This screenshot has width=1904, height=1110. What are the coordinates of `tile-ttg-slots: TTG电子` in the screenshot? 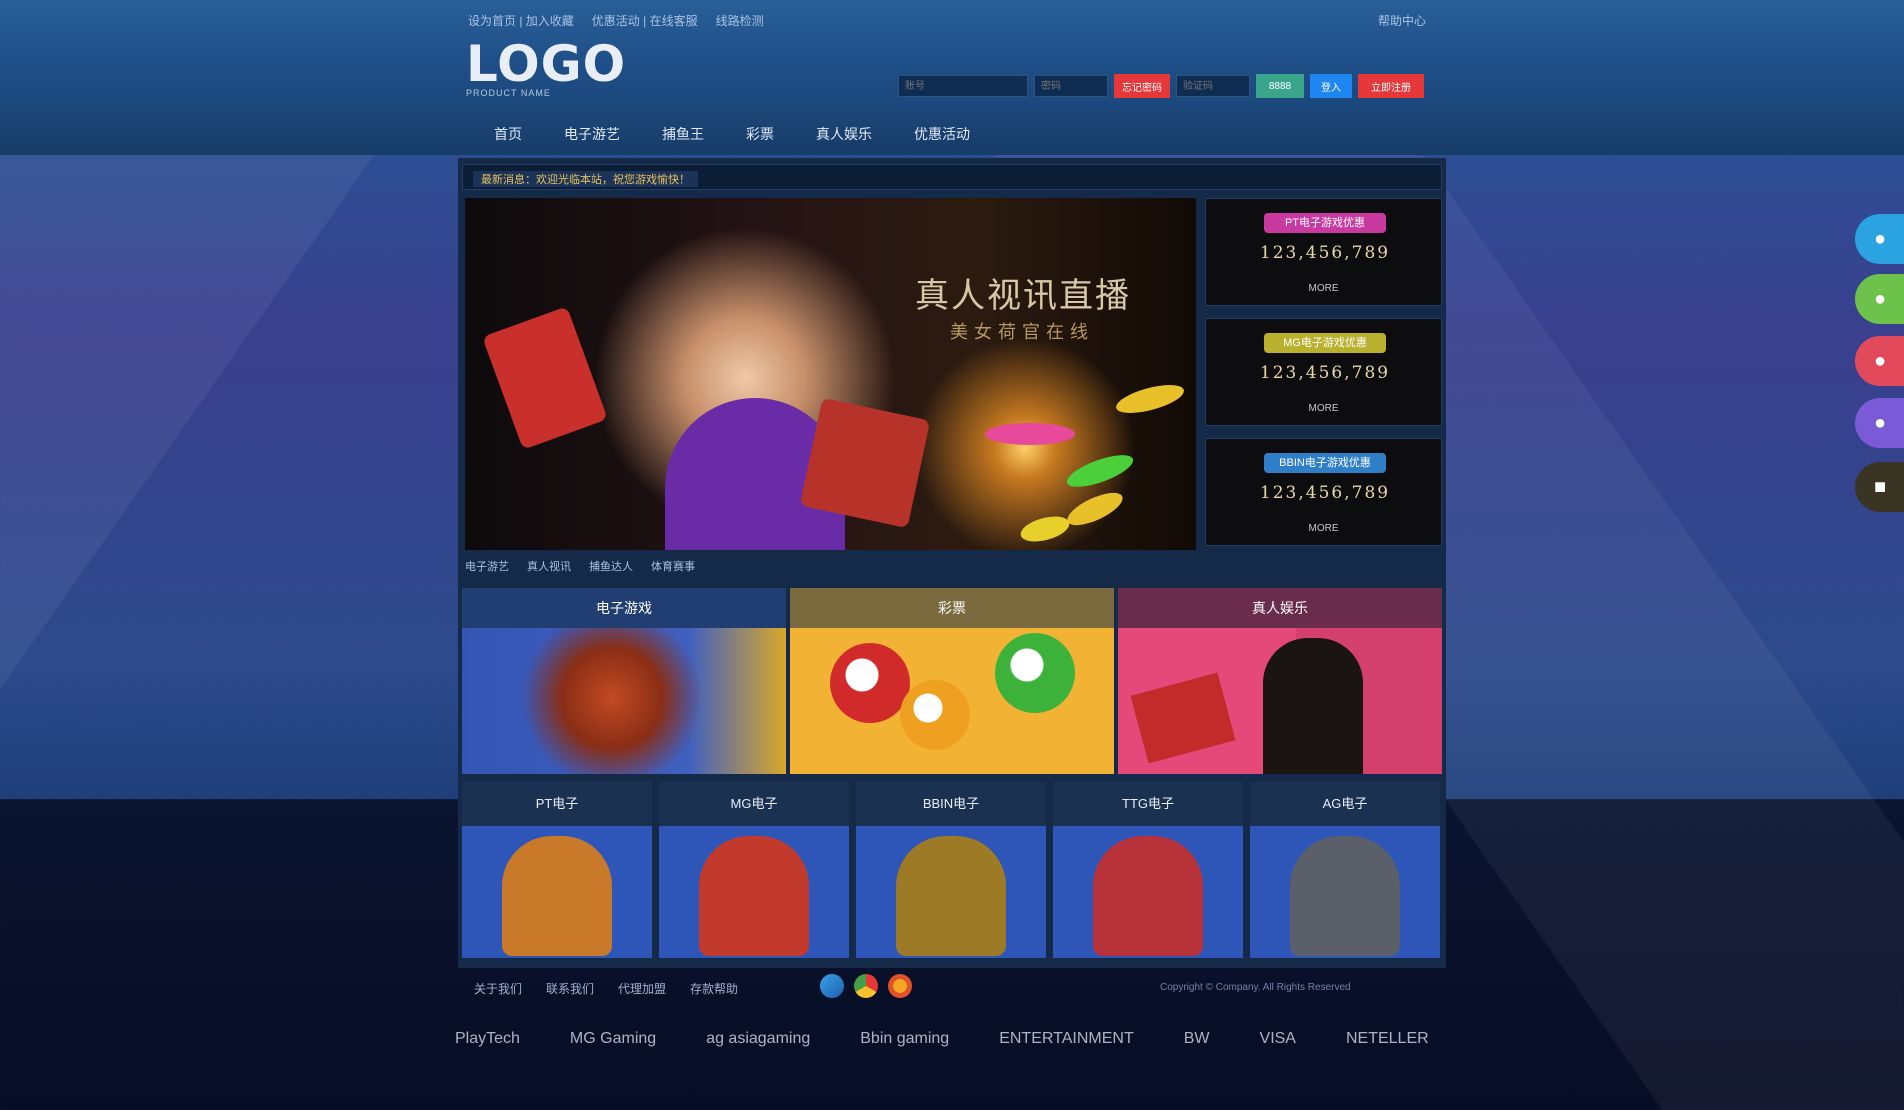 It's located at (1148, 870).